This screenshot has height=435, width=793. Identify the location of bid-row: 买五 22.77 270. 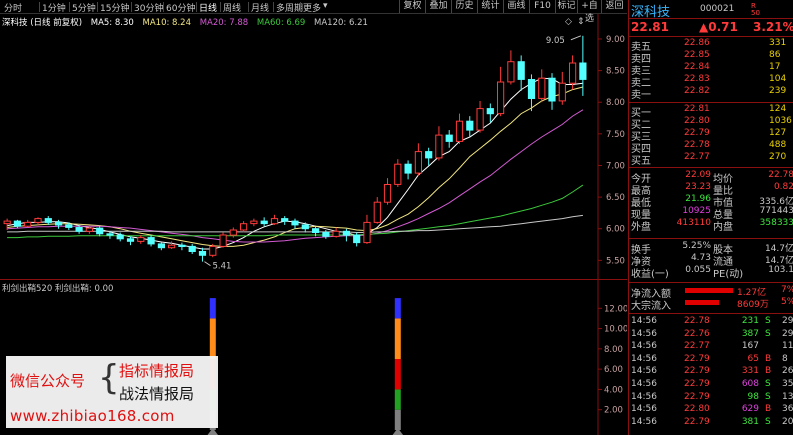
(711, 159).